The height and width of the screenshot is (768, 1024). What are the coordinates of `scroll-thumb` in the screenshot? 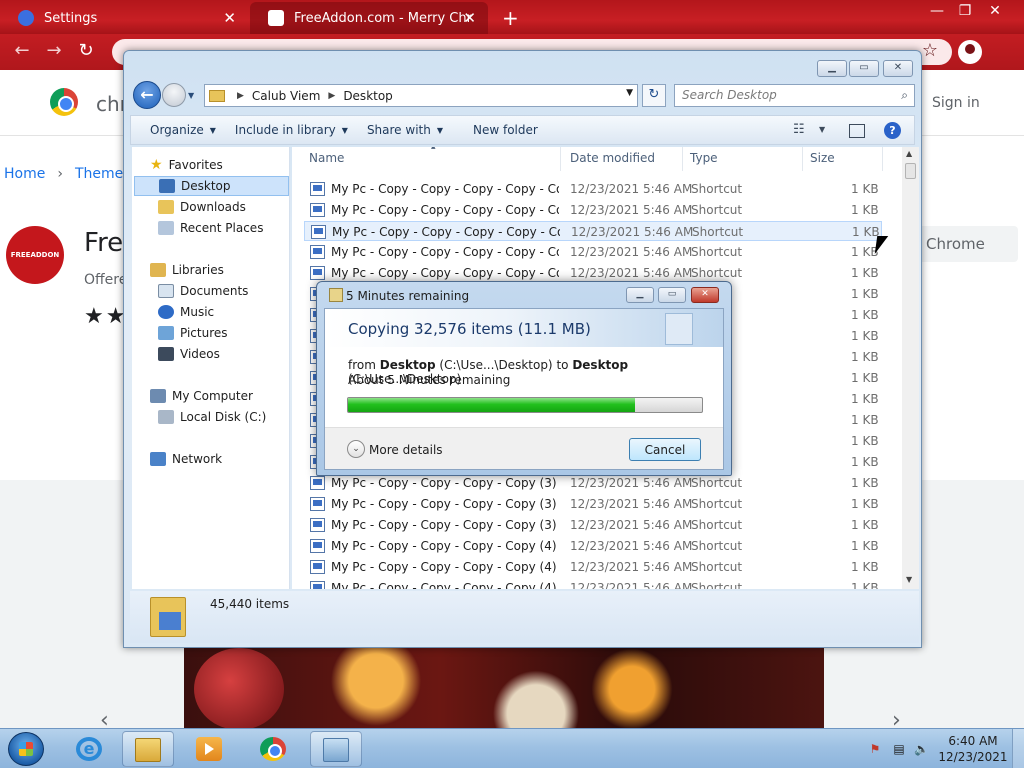 It's located at (910, 171).